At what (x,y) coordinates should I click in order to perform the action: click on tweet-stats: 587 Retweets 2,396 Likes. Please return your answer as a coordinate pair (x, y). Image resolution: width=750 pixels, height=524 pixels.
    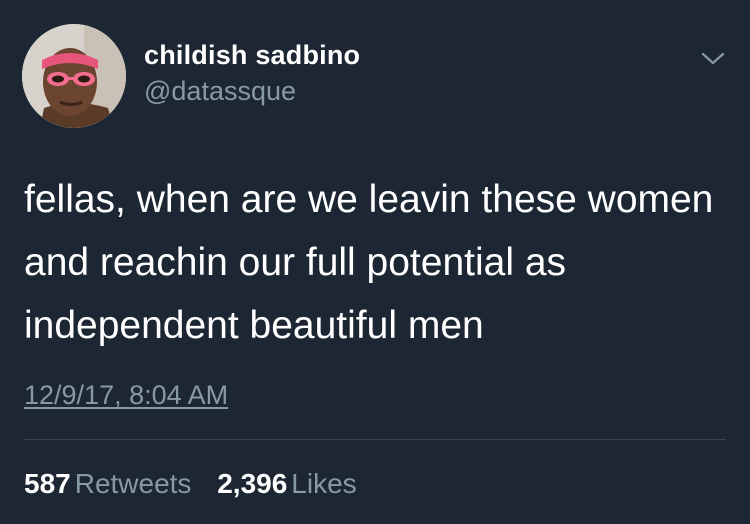
    Looking at the image, I should click on (199, 484).